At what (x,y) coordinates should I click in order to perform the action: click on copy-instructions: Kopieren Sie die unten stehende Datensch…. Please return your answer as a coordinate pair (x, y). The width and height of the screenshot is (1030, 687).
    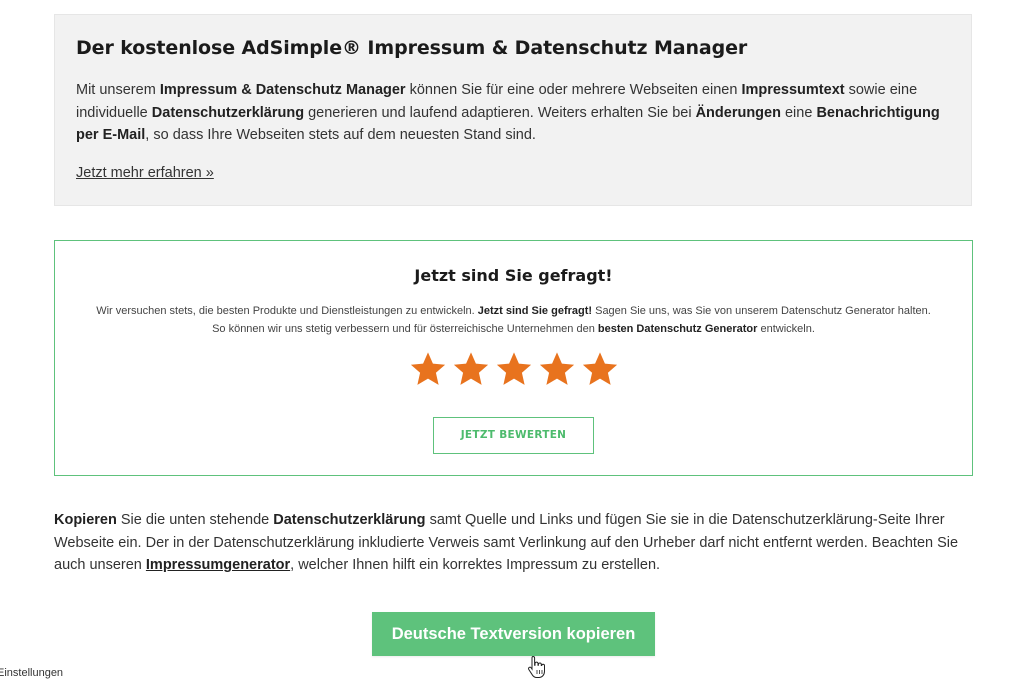
    Looking at the image, I should click on (506, 542).